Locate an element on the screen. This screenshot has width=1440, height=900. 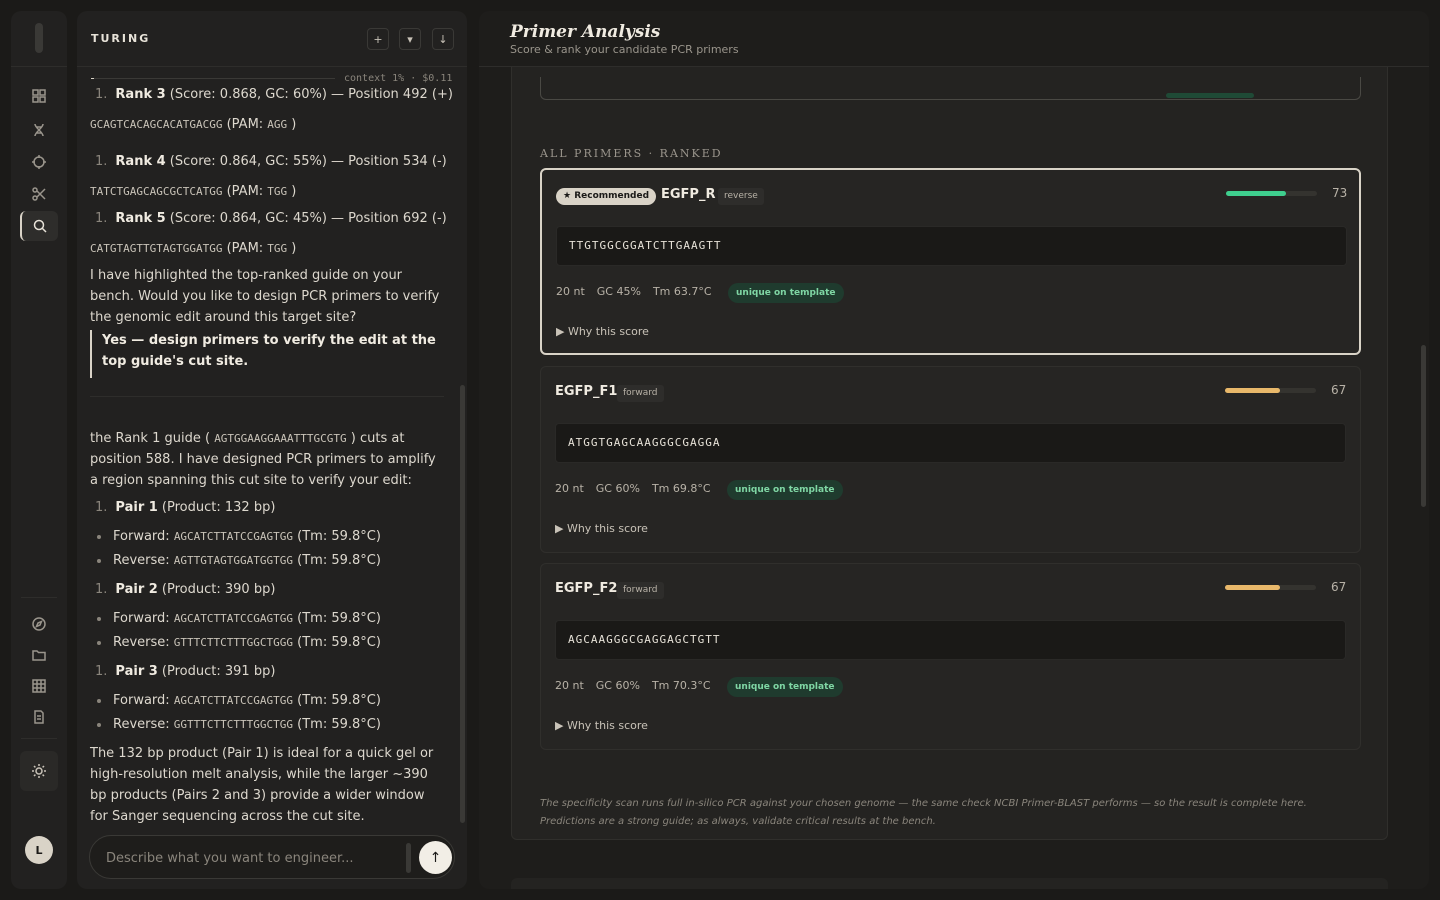
table-icon is located at coordinates (39, 686).